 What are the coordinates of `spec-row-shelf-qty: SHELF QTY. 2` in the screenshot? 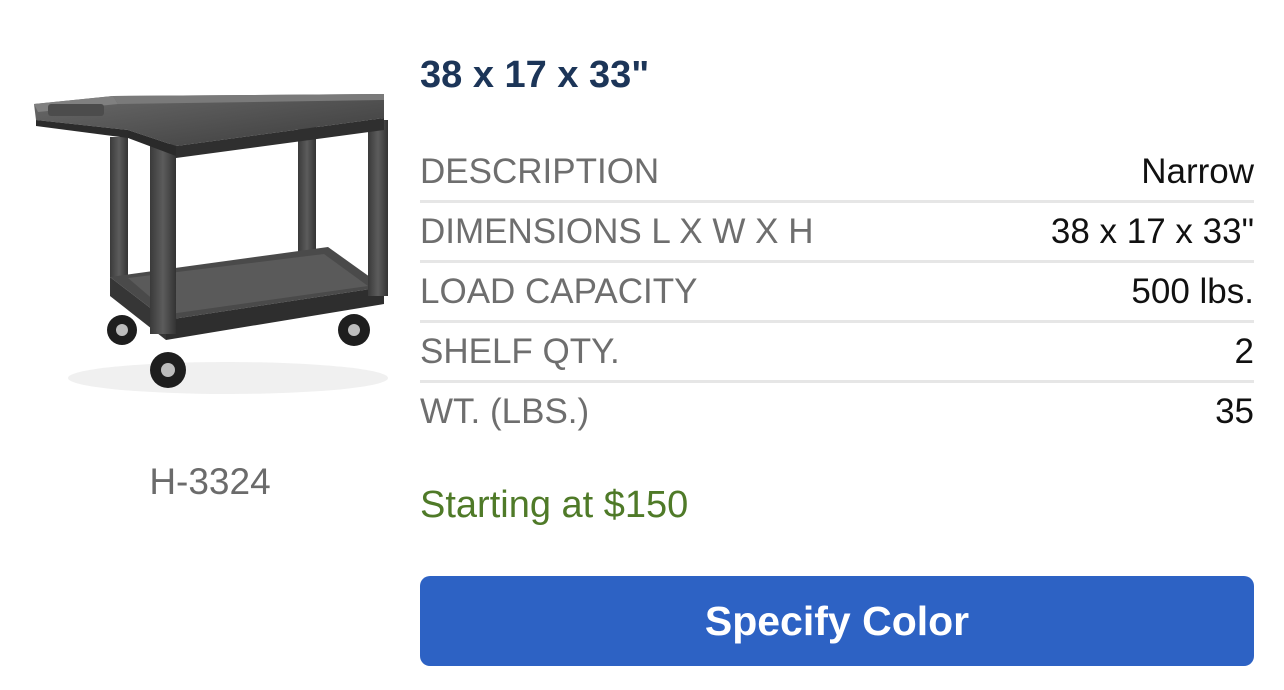 It's located at (837, 353).